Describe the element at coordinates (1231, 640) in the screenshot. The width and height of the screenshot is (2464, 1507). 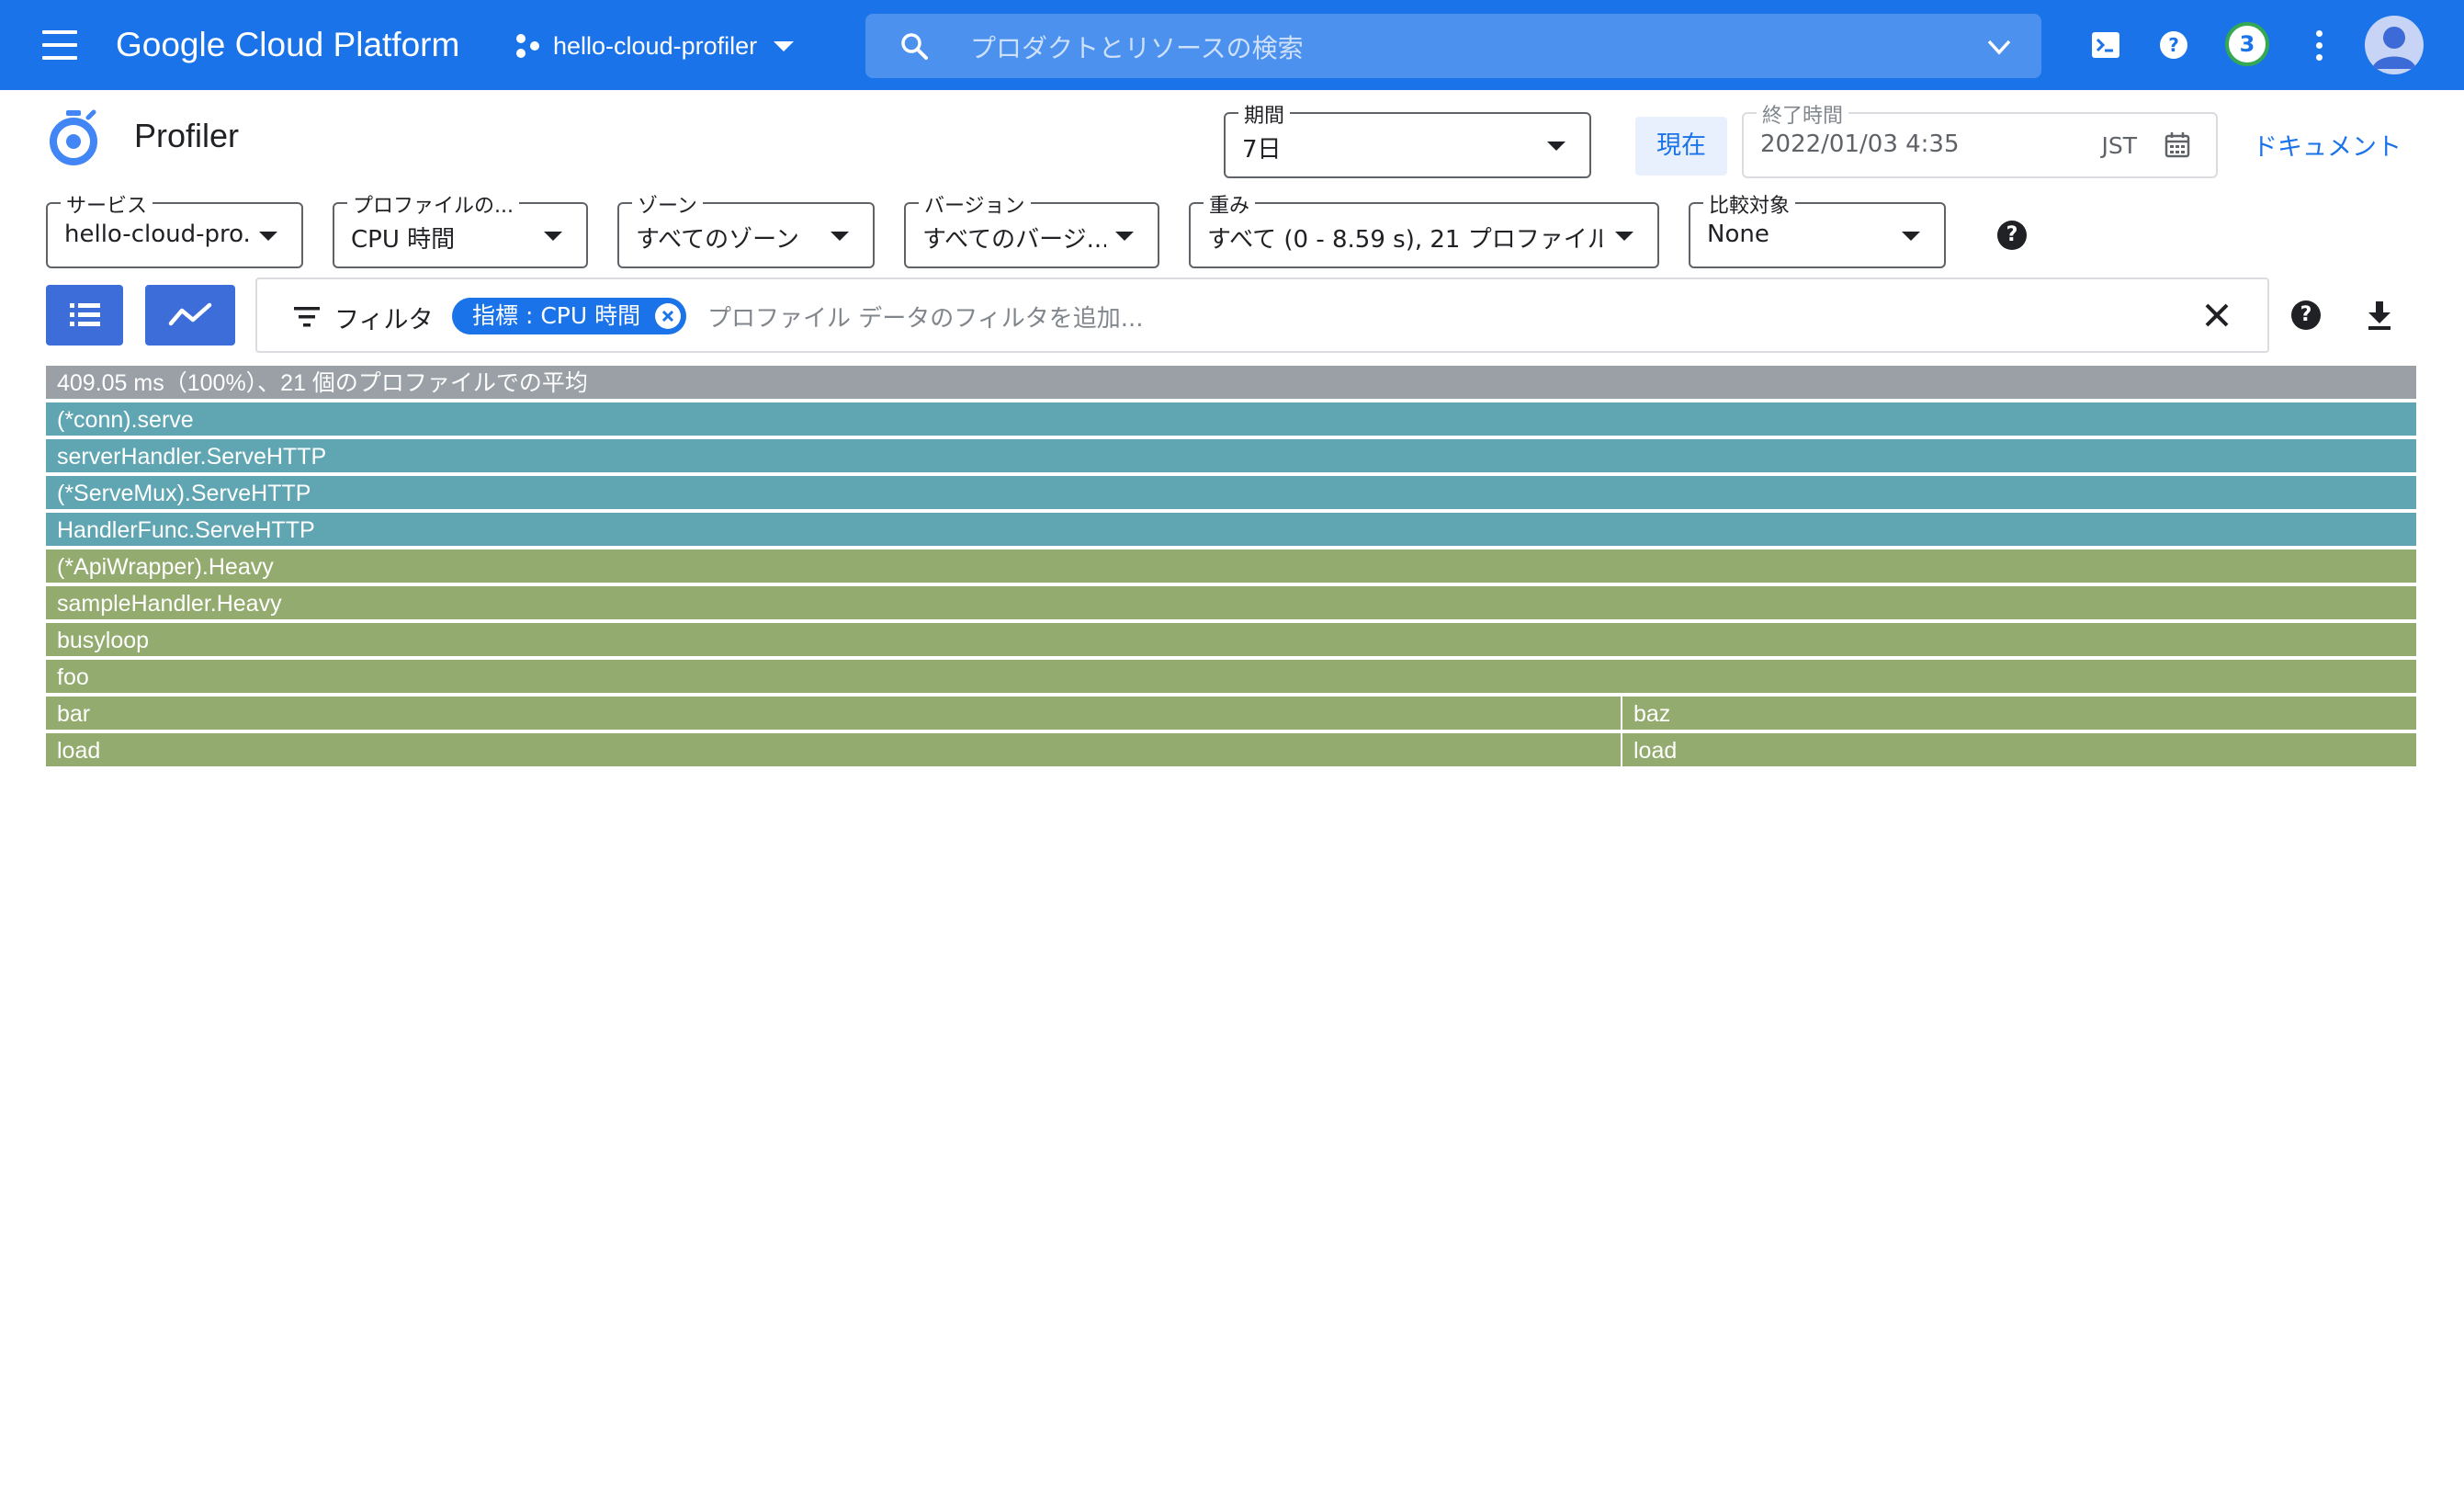
I see `flame-frame: busyloop` at that location.